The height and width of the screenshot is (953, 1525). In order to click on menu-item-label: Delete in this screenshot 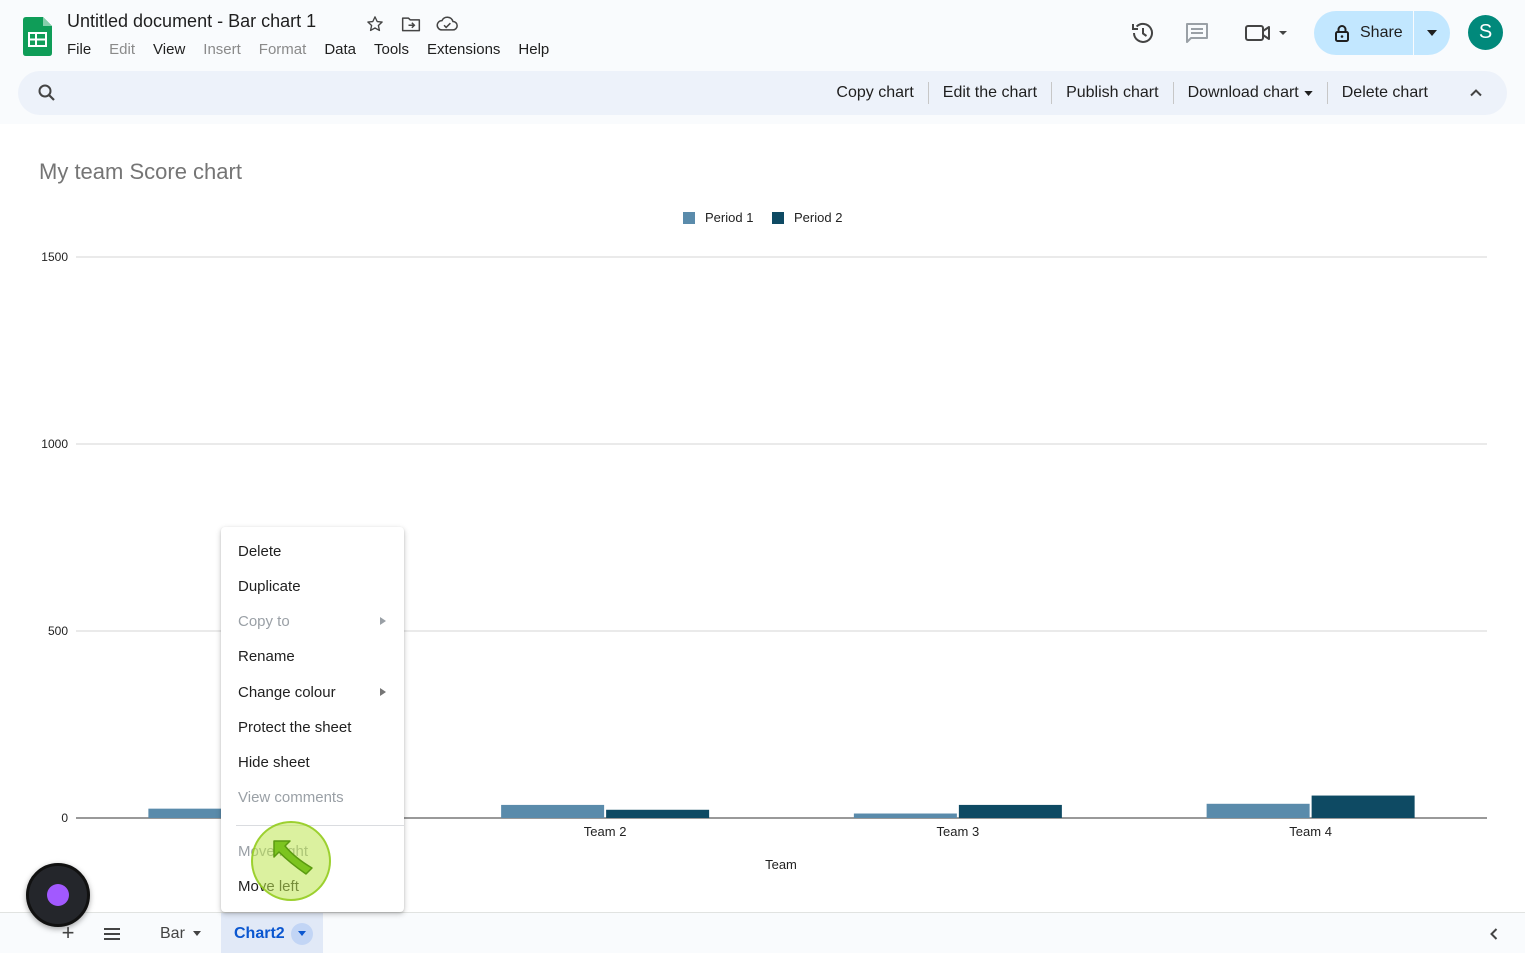, I will do `click(260, 551)`.